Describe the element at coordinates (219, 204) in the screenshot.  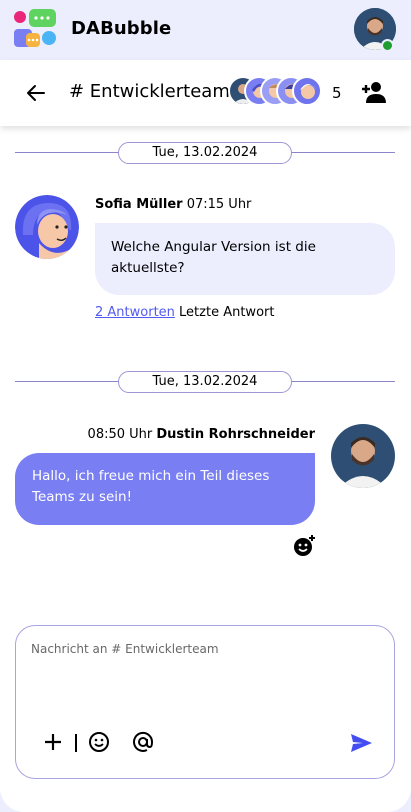
I see `message-time: 07:15 Uhr` at that location.